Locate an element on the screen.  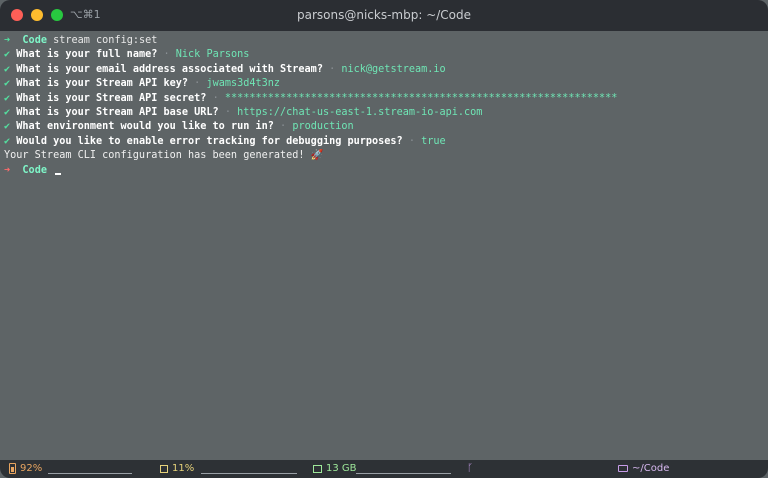
question-text: What is your Stream API secret? is located at coordinates (111, 98).